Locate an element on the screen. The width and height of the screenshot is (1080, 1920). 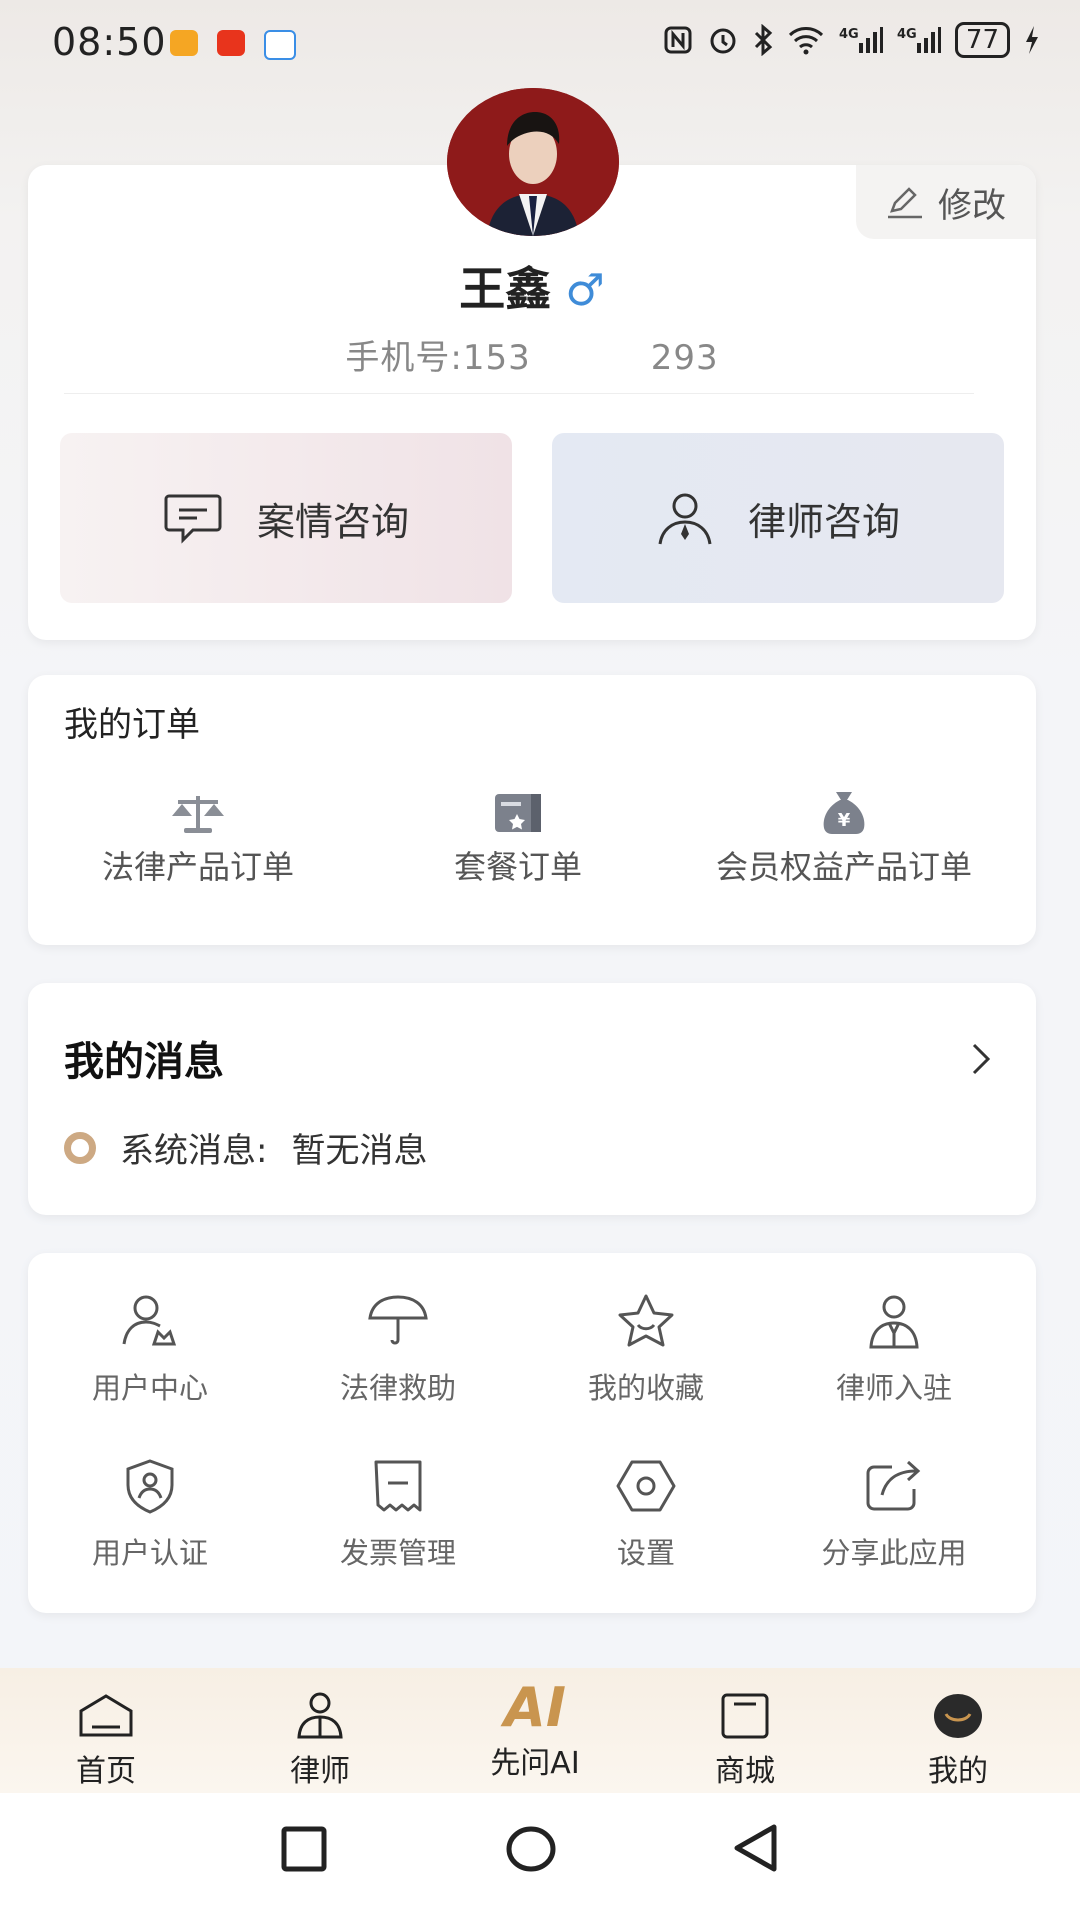
recent-apps-icon is located at coordinates (304, 1849).